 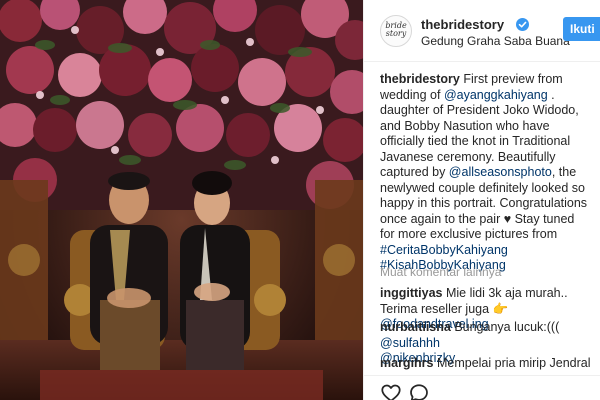 I want to click on follow-button: Ikuti, so click(x=581, y=29).